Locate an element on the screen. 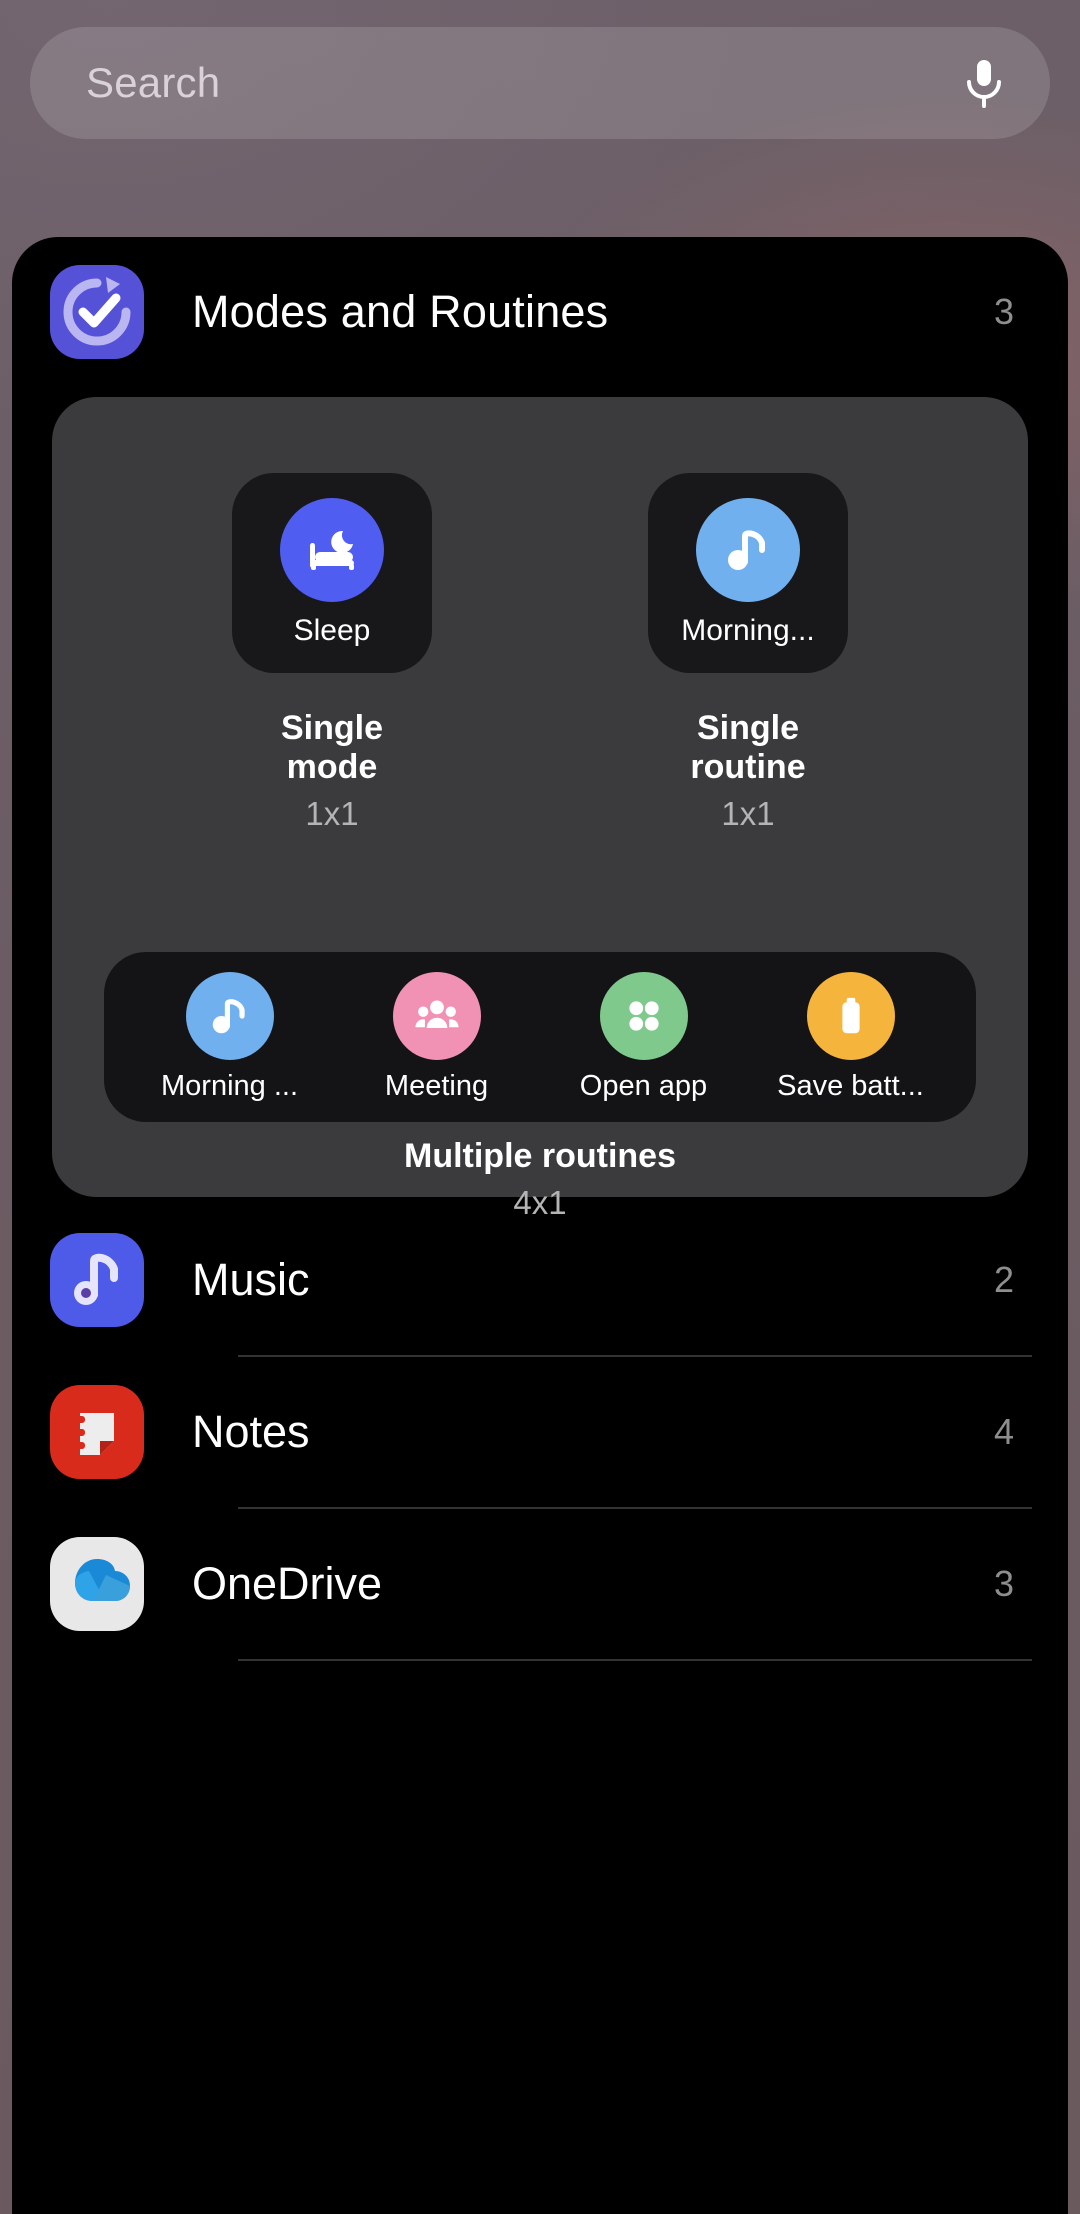  search-bar: Search is located at coordinates (540, 83).